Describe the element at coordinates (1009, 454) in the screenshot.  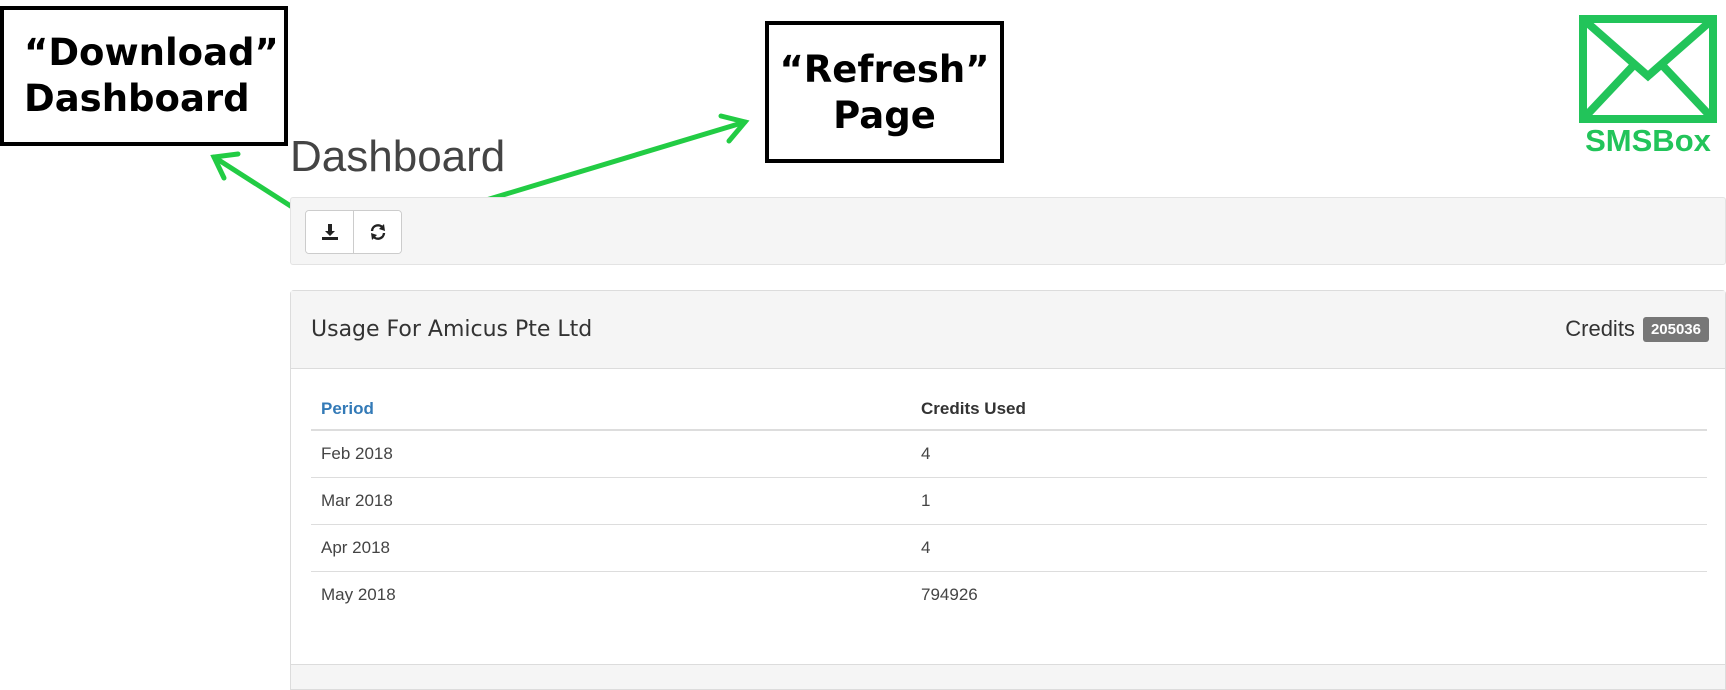
I see `table-row: Feb 2018 4` at that location.